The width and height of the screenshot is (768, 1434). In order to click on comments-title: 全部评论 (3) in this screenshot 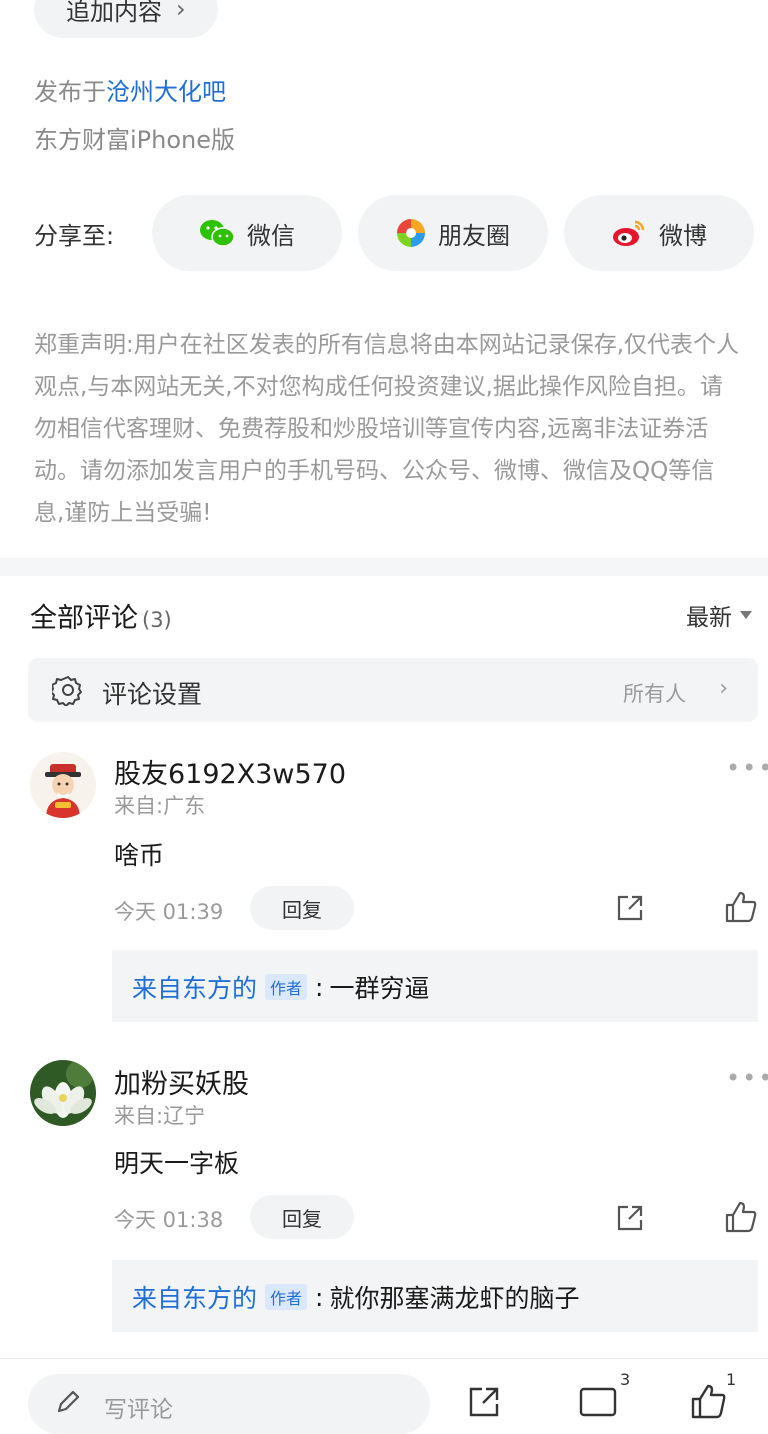, I will do `click(101, 615)`.